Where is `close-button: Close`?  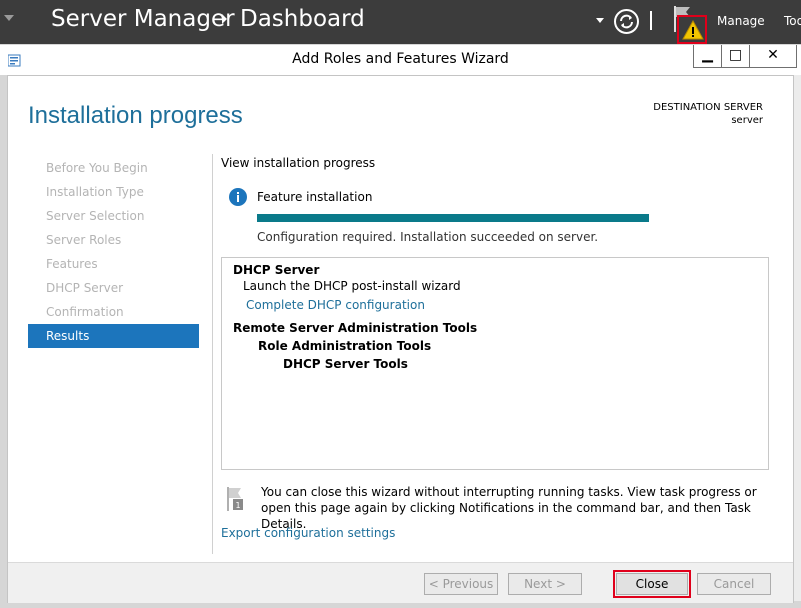 close-button: Close is located at coordinates (652, 584).